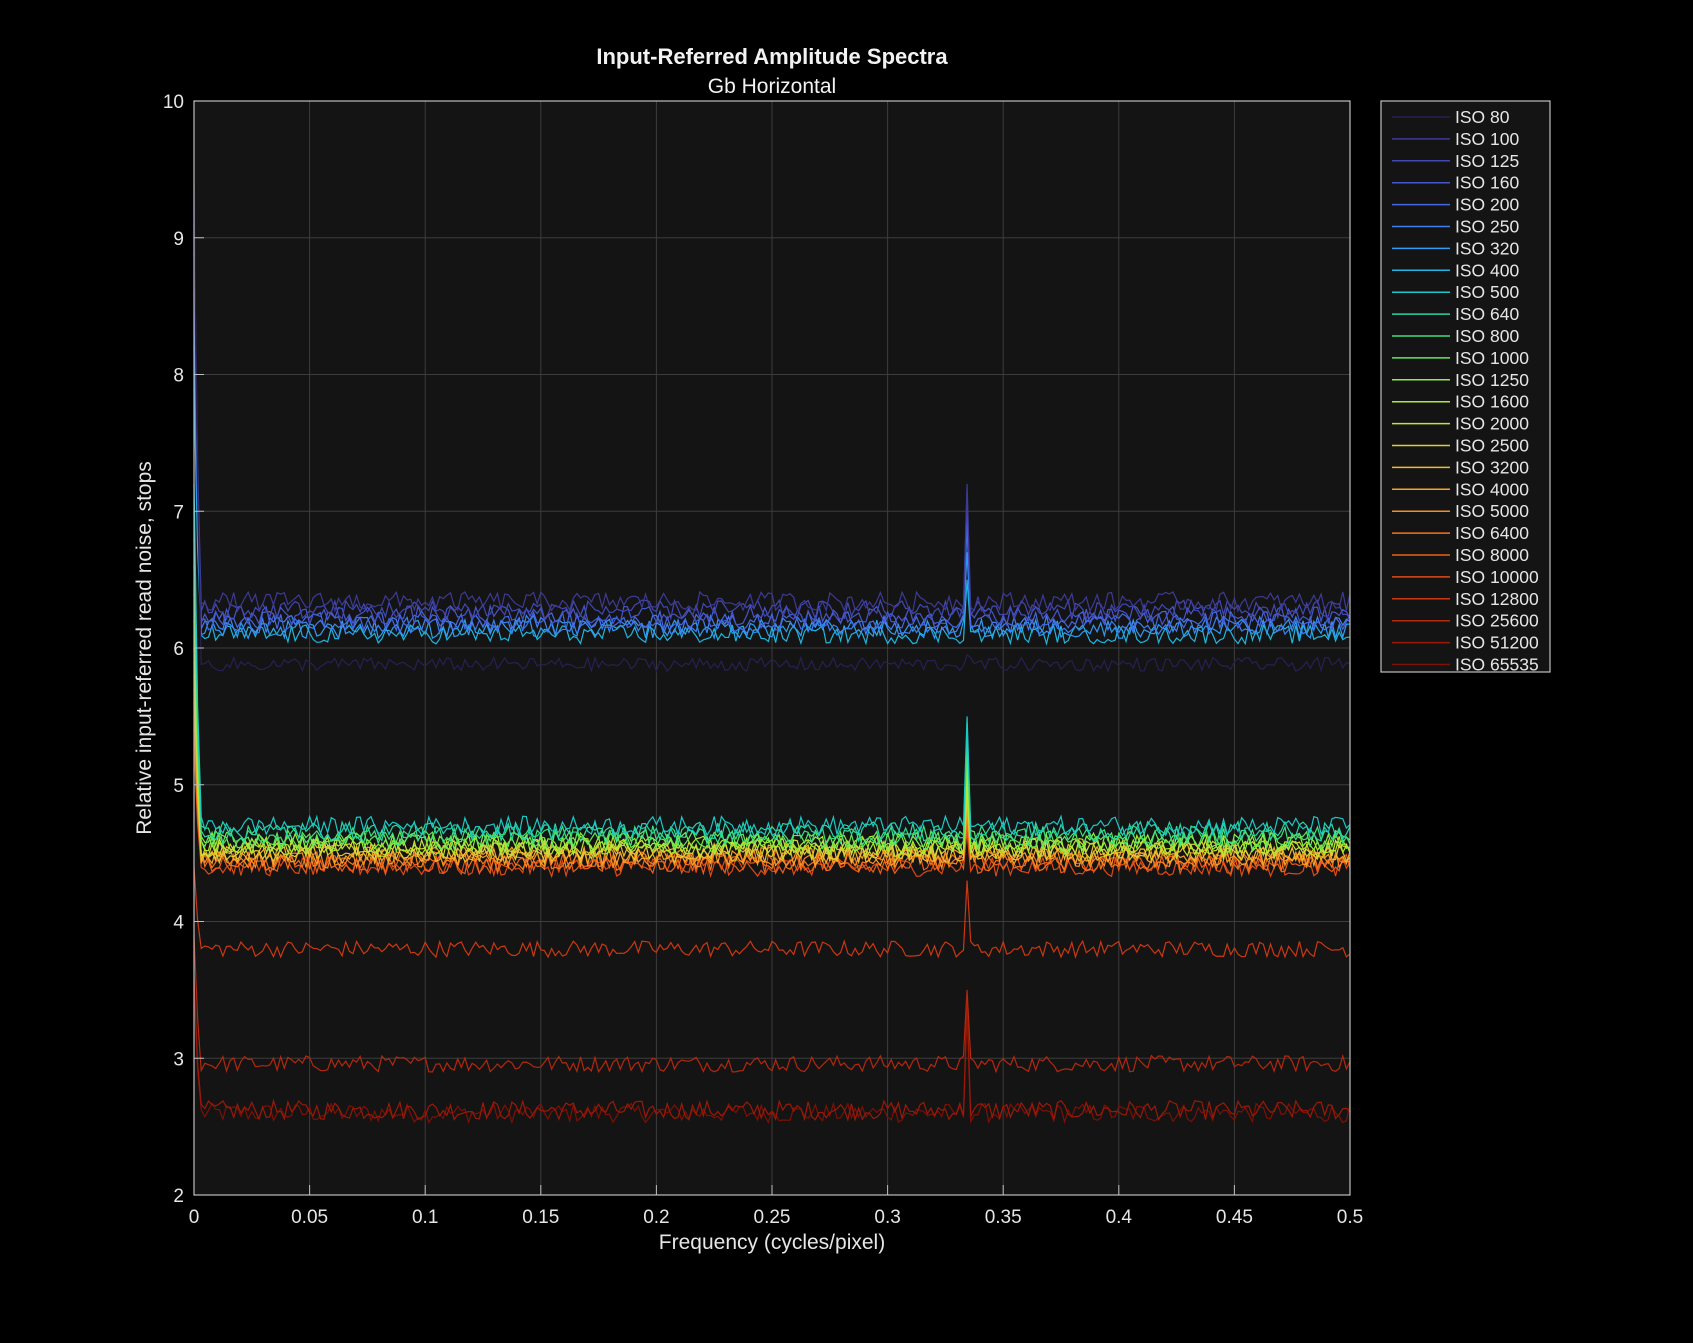  I want to click on legend-label: ISO 3200, so click(1492, 467).